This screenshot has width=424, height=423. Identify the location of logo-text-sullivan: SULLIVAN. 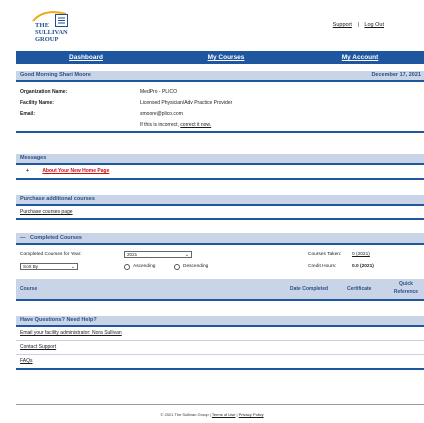
(51, 32).